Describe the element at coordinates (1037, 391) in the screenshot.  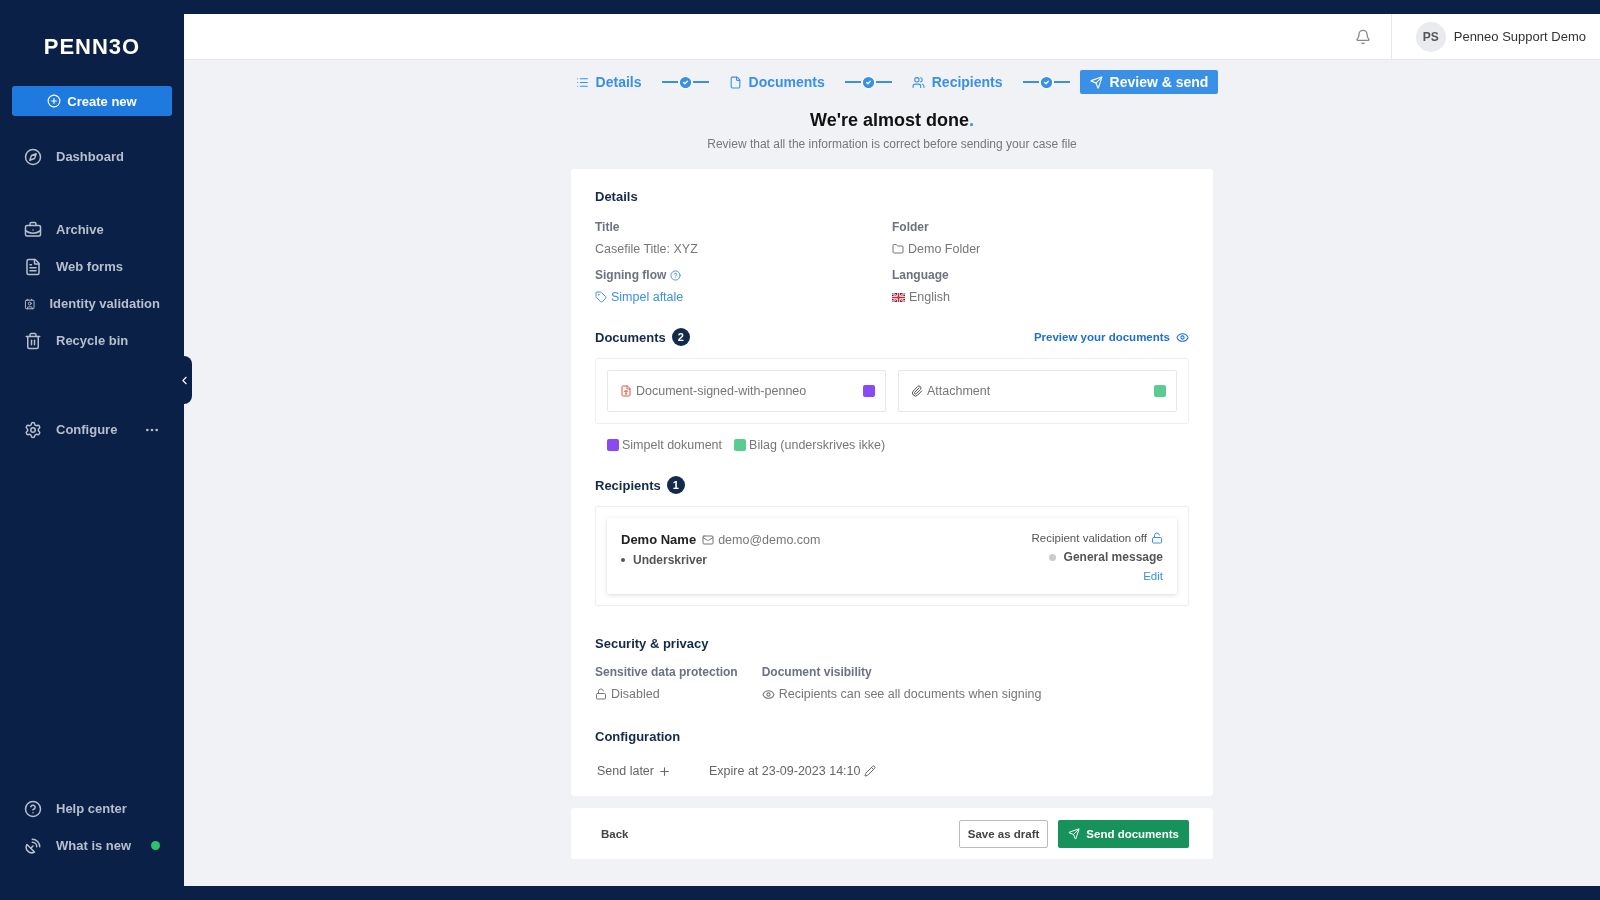
I see `document-card: Attachment` at that location.